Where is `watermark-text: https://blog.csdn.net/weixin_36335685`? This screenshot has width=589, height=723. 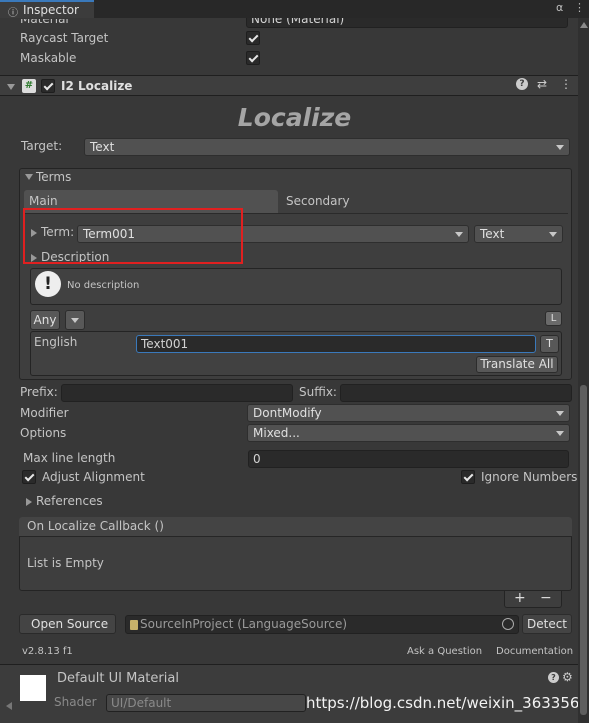
watermark-text: https://blog.csdn.net/weixin_36335685 is located at coordinates (447, 703).